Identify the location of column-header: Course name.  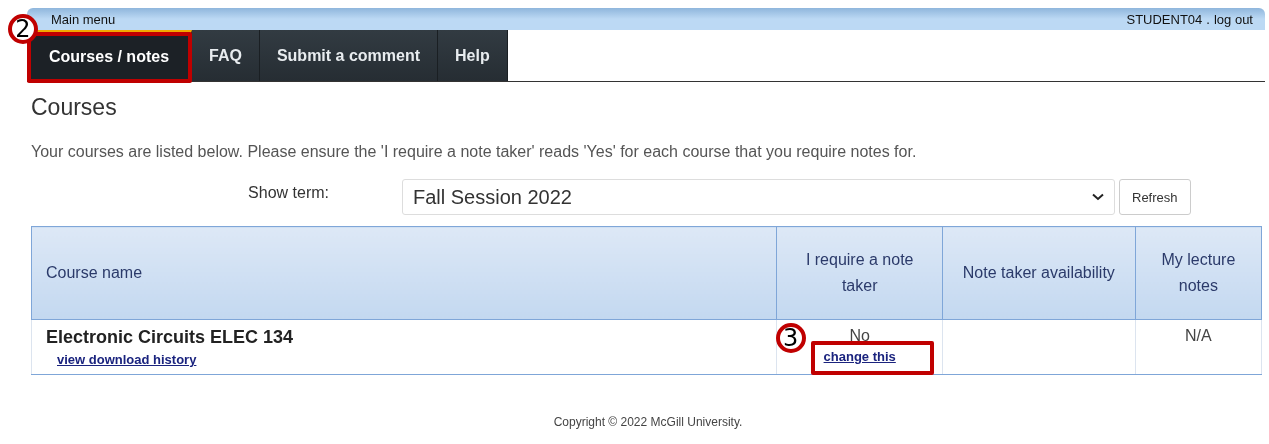
(404, 273).